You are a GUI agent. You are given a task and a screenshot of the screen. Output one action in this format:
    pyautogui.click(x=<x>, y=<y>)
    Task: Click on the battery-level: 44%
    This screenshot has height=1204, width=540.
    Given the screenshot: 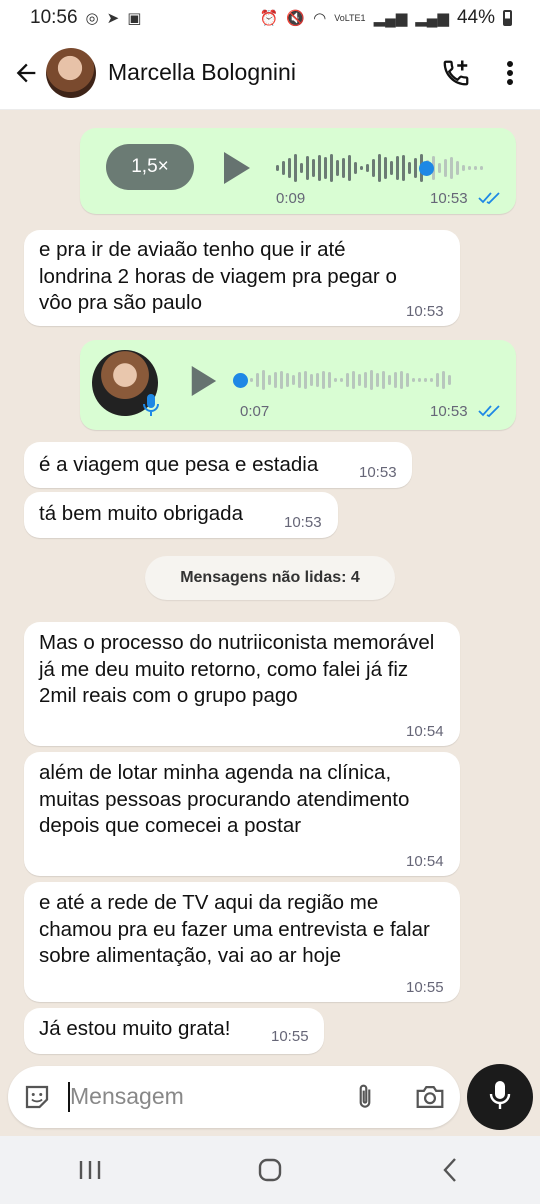 What is the action you would take?
    pyautogui.click(x=475, y=17)
    